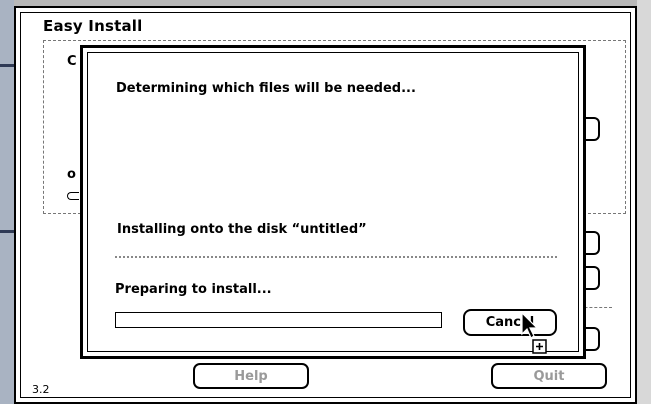  Describe the element at coordinates (71, 174) in the screenshot. I see `hidden-label-mid: o` at that location.